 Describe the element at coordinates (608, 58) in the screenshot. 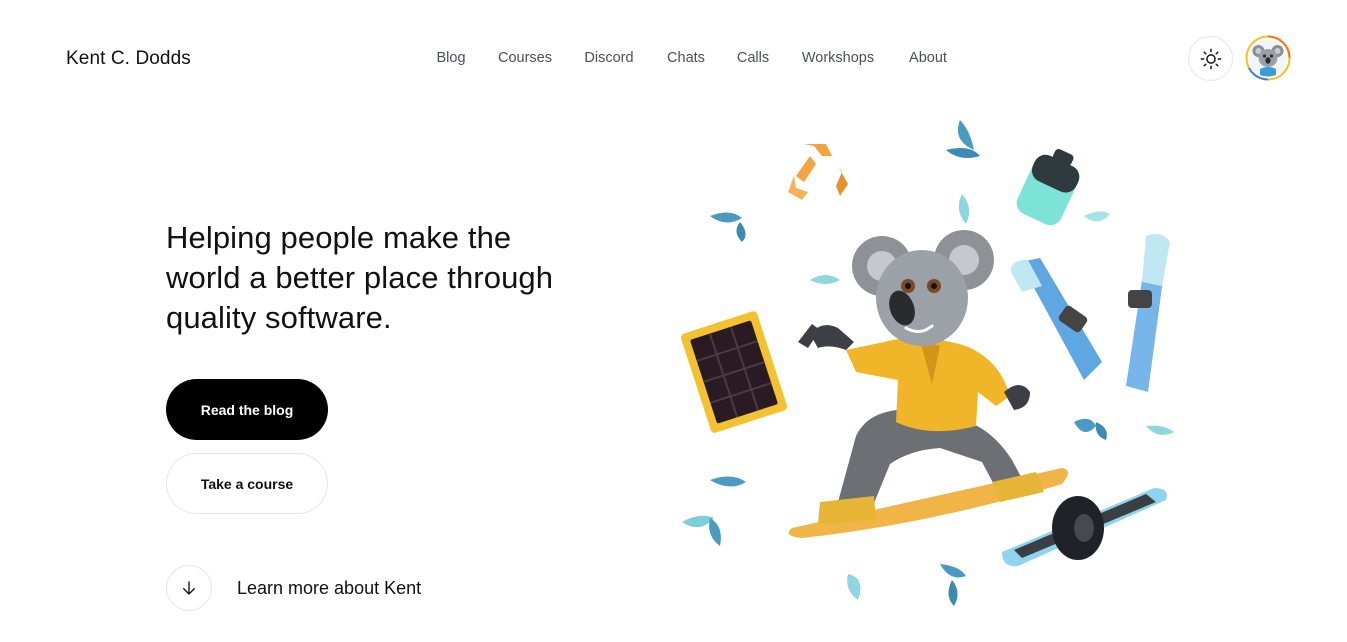

I see `nav-discord: Discord` at that location.